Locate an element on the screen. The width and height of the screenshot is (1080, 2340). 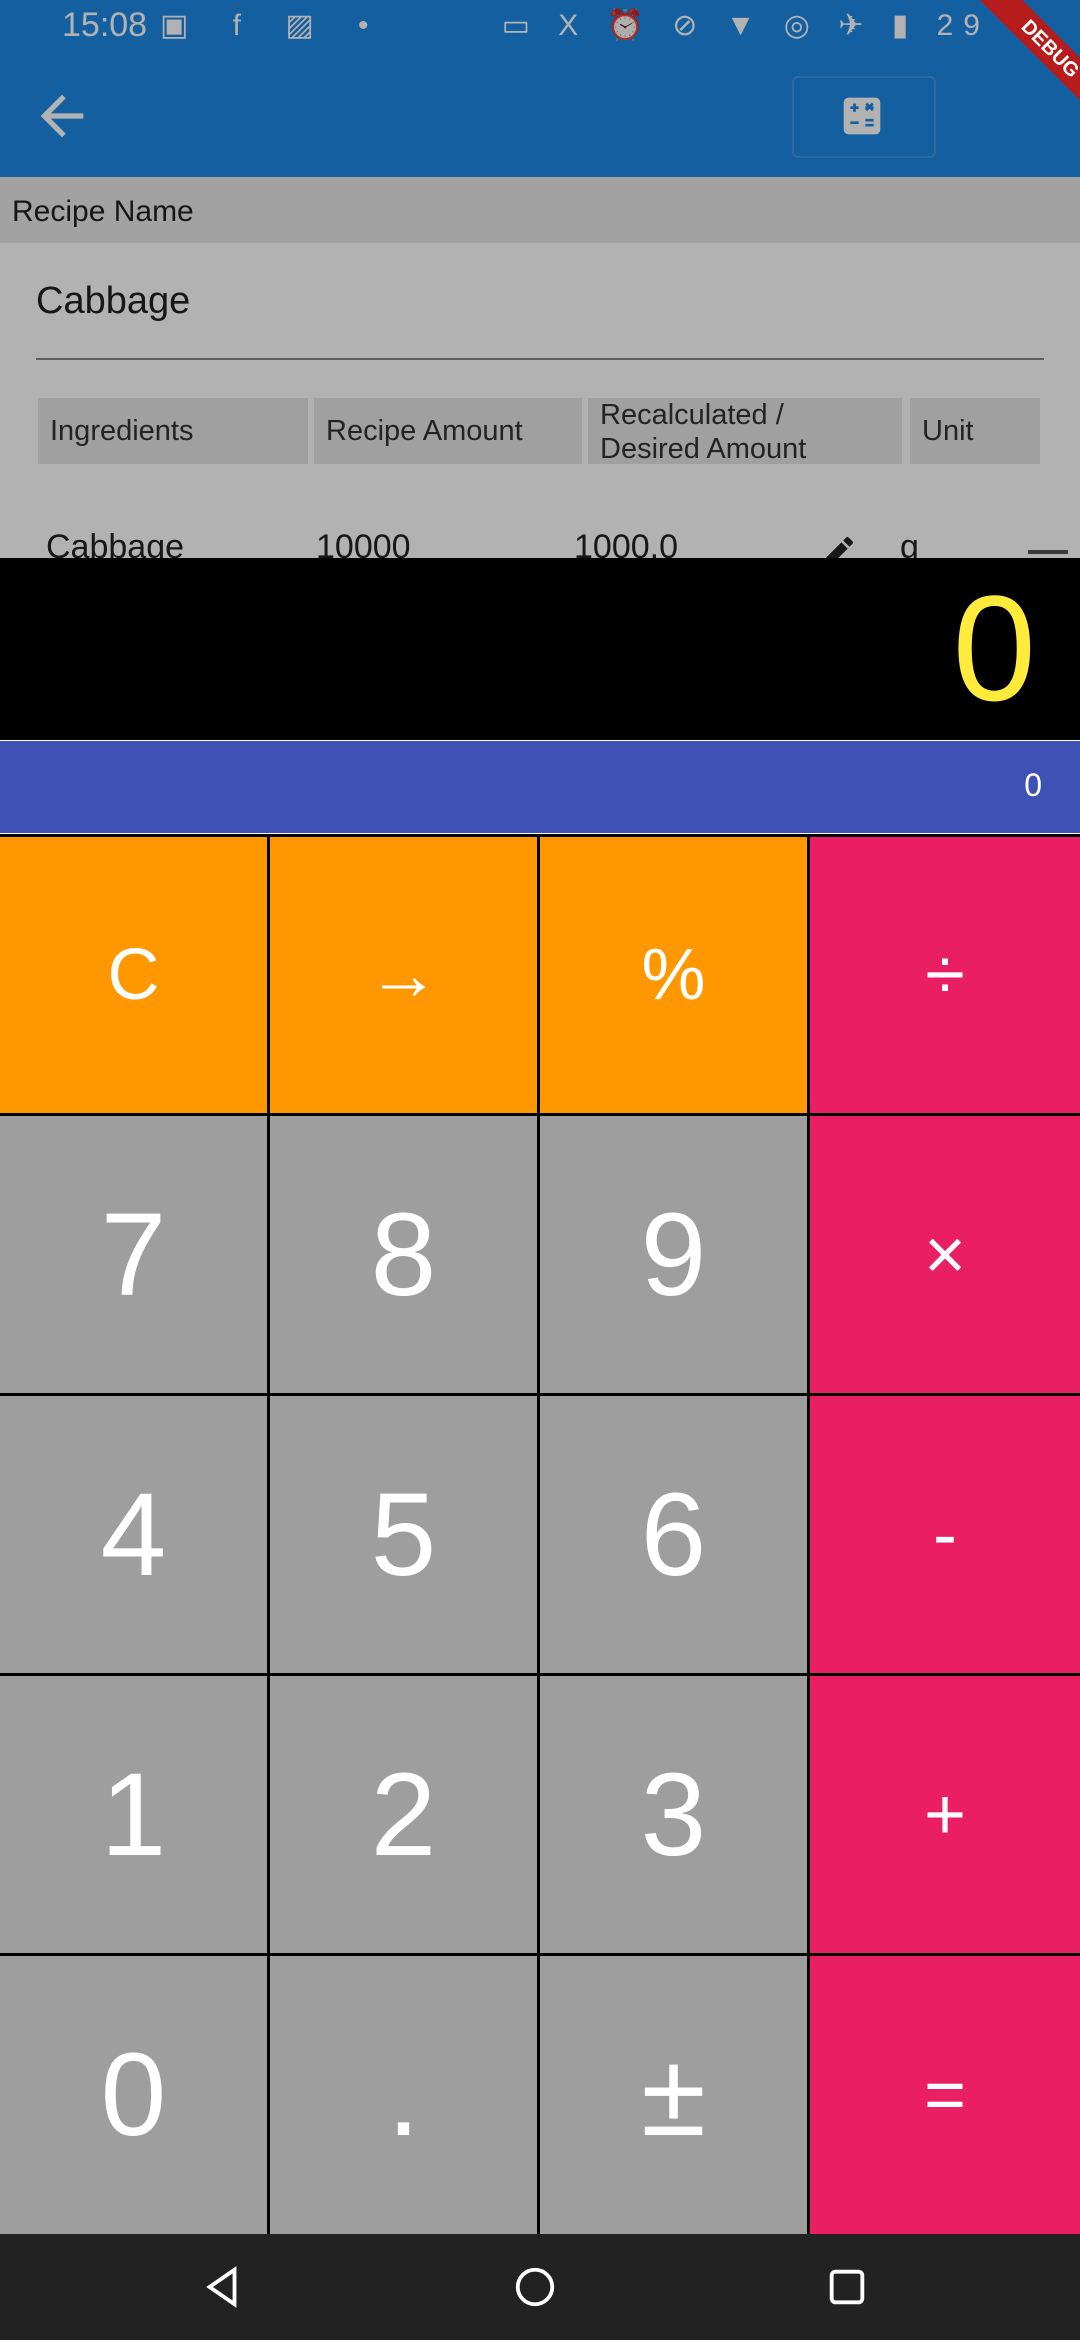
nav-back-icon is located at coordinates (223, 2287).